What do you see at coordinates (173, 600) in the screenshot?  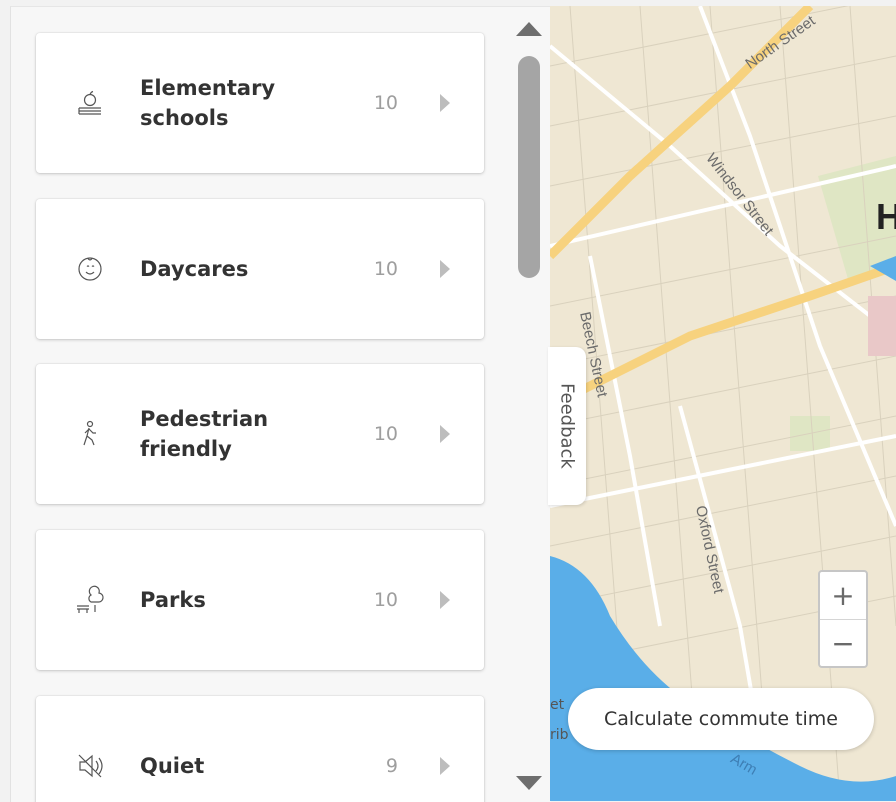 I see `category-label: Parks` at bounding box center [173, 600].